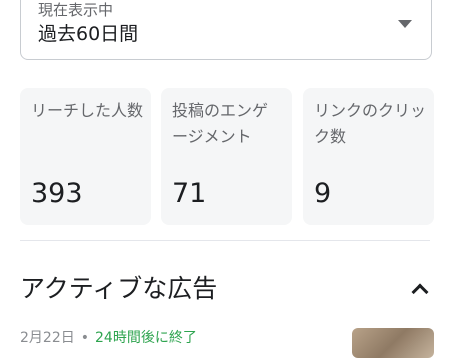  I want to click on ad-status: 24時間後に終了, so click(146, 338).